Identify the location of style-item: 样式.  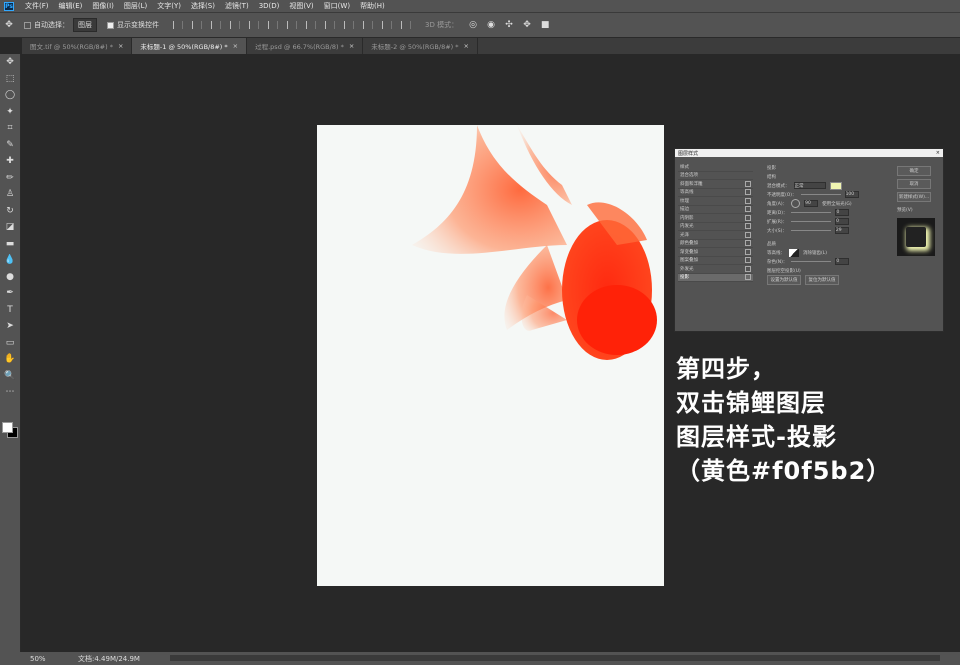
(715, 167).